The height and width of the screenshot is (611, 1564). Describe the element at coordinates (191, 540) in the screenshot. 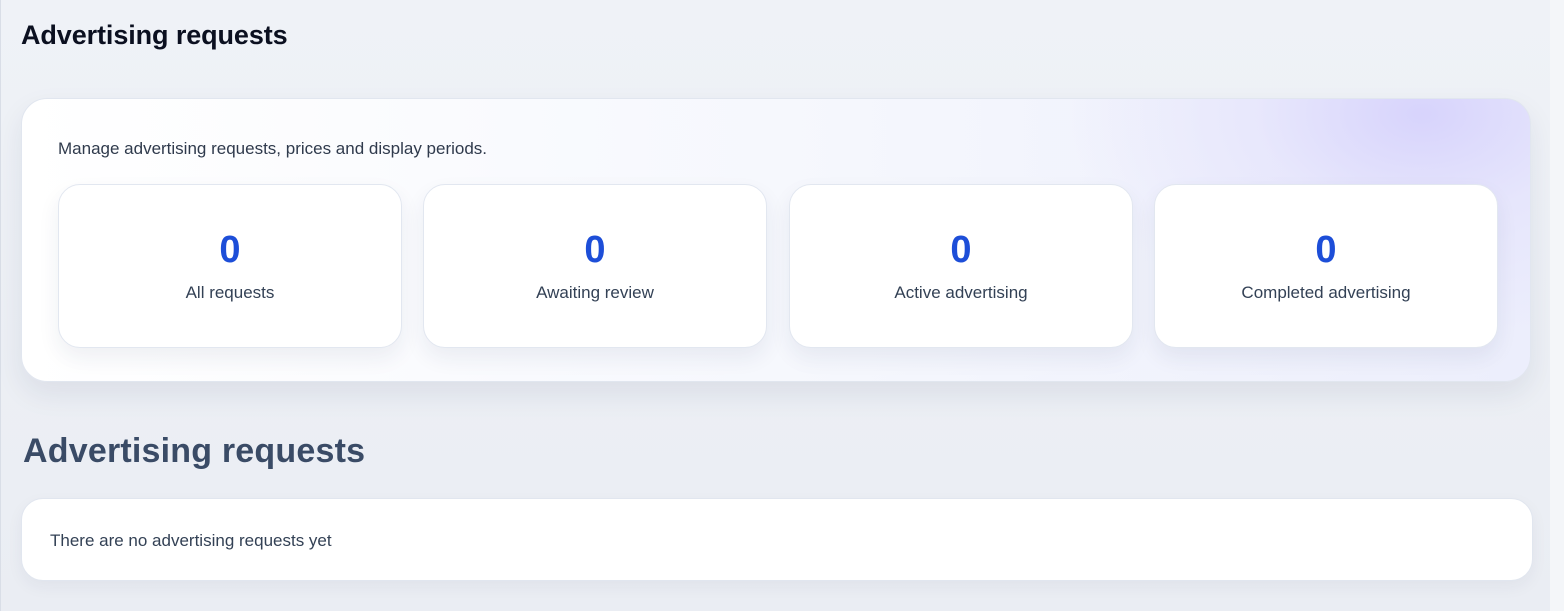

I see `empty-state-message: There are no advertising requests yet` at that location.